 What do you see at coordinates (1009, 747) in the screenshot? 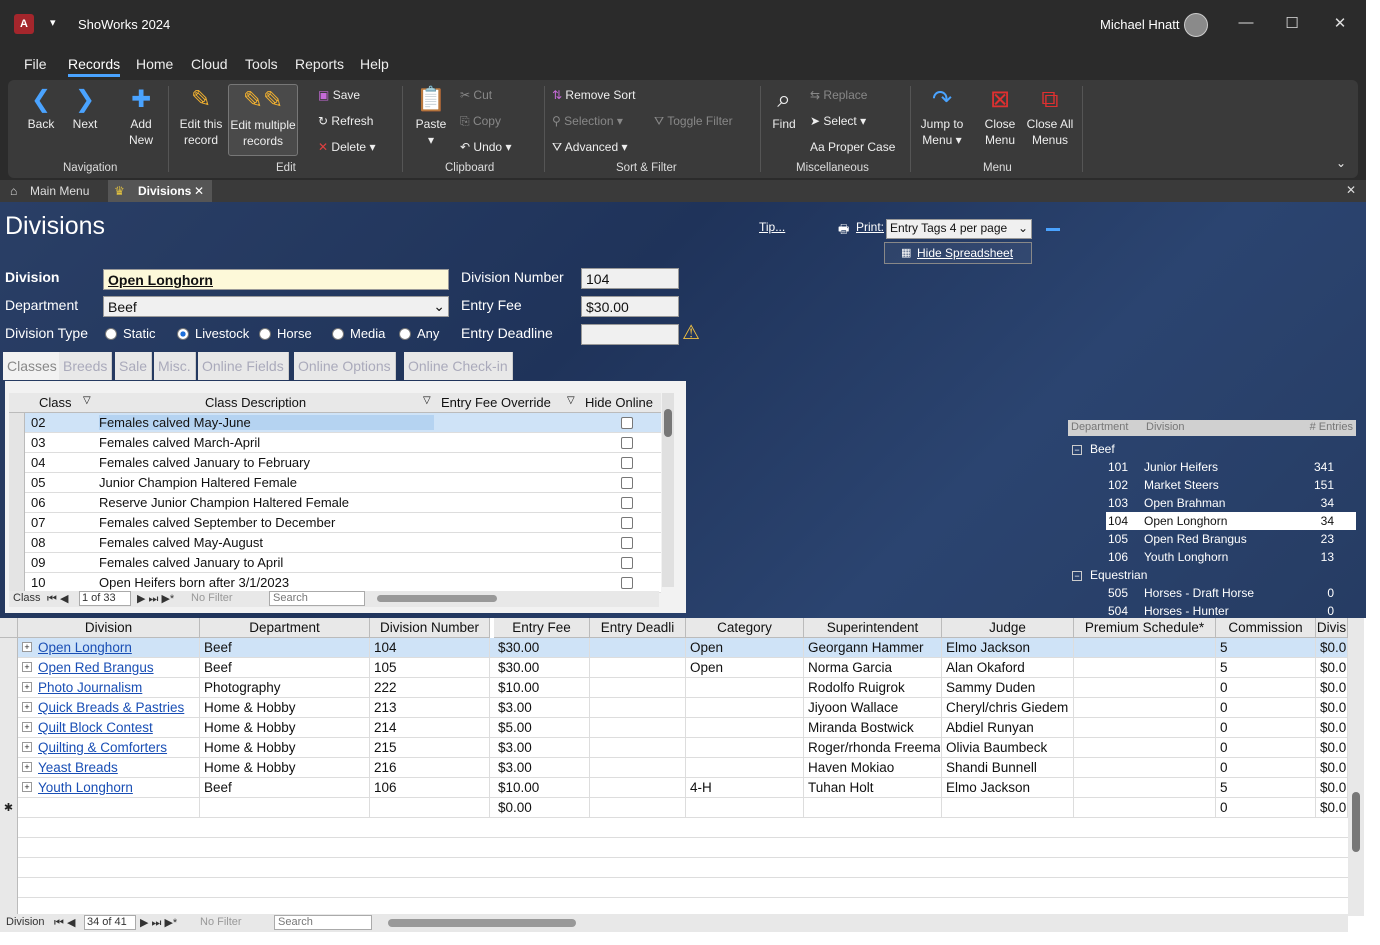
I see `cell-judge: Olivia Baumbeck` at bounding box center [1009, 747].